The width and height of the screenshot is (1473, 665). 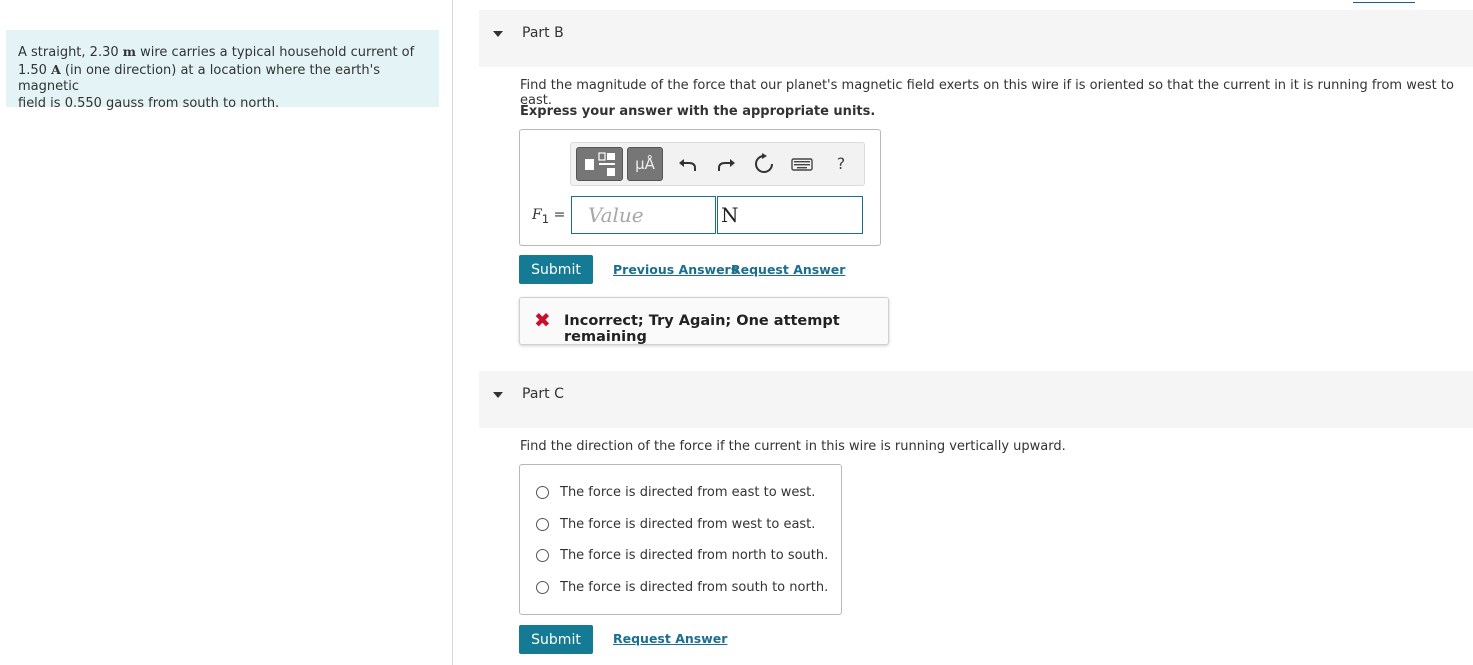 I want to click on math-toolbar: μÅ ?, so click(x=717, y=164).